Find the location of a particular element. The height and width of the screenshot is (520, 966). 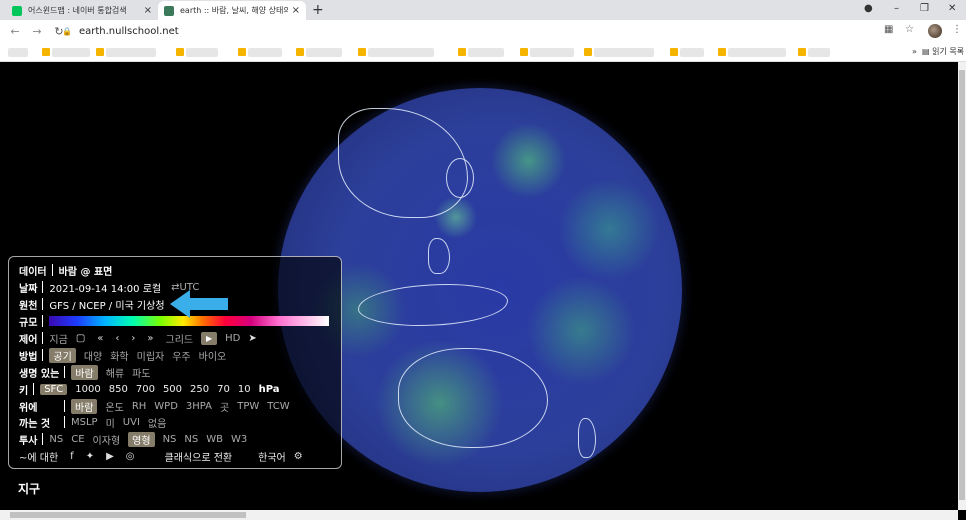

projection-ns-2: NS is located at coordinates (170, 439).